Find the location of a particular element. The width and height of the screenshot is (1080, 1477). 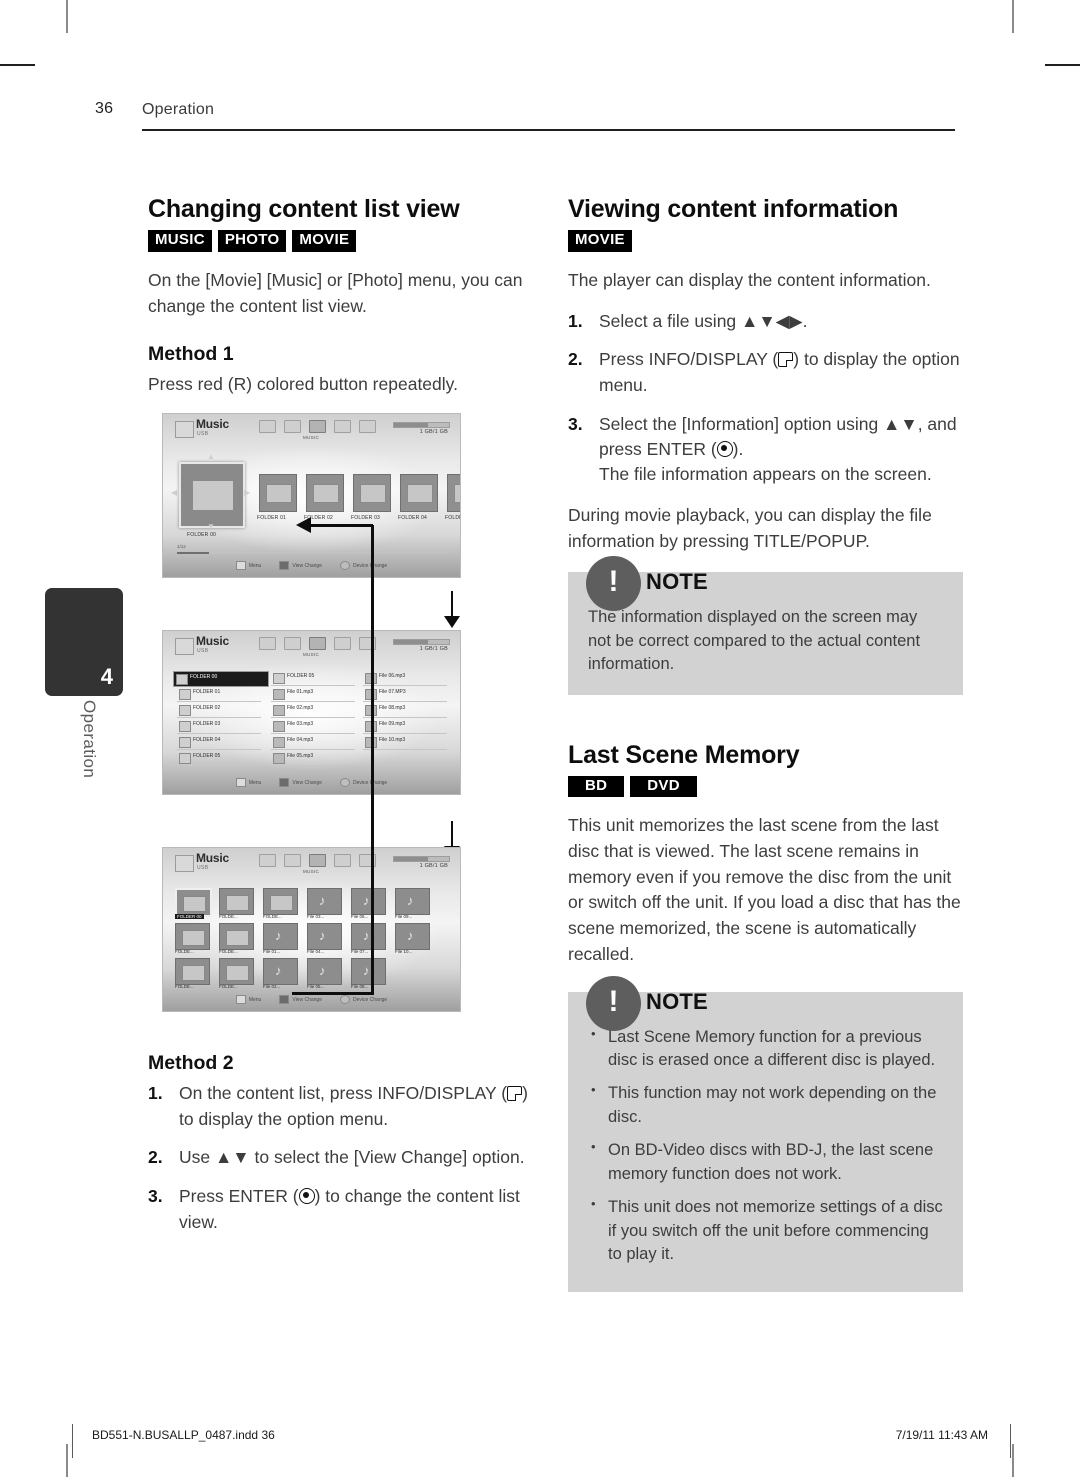

chevron-down-icon: ▼ is located at coordinates (211, 526).